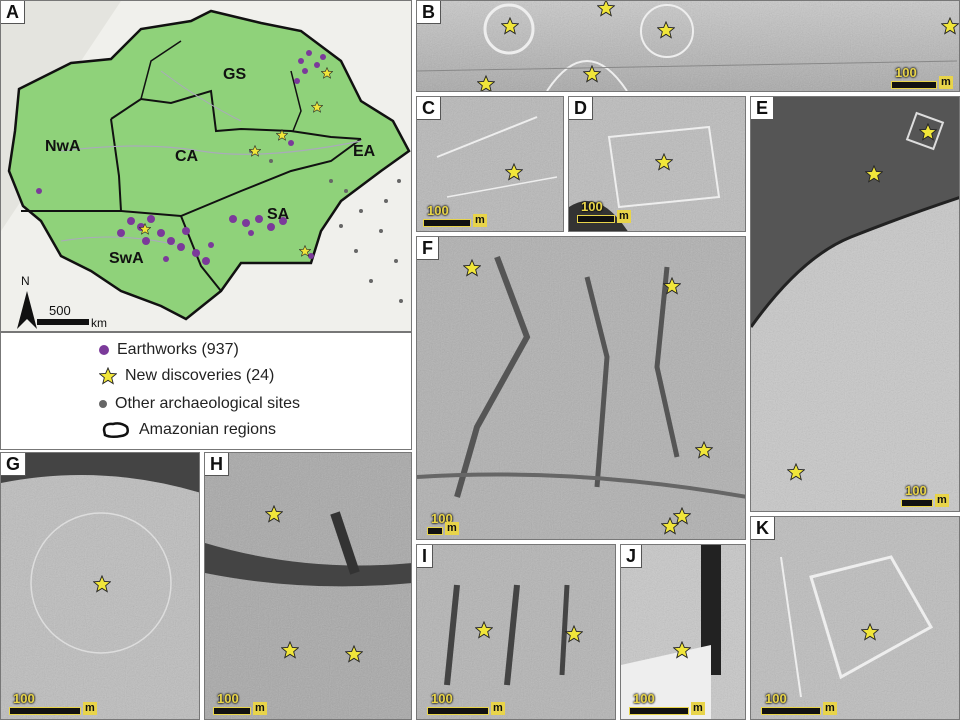 This screenshot has width=960, height=720. What do you see at coordinates (116, 430) in the screenshot?
I see `region-outline-icon` at bounding box center [116, 430].